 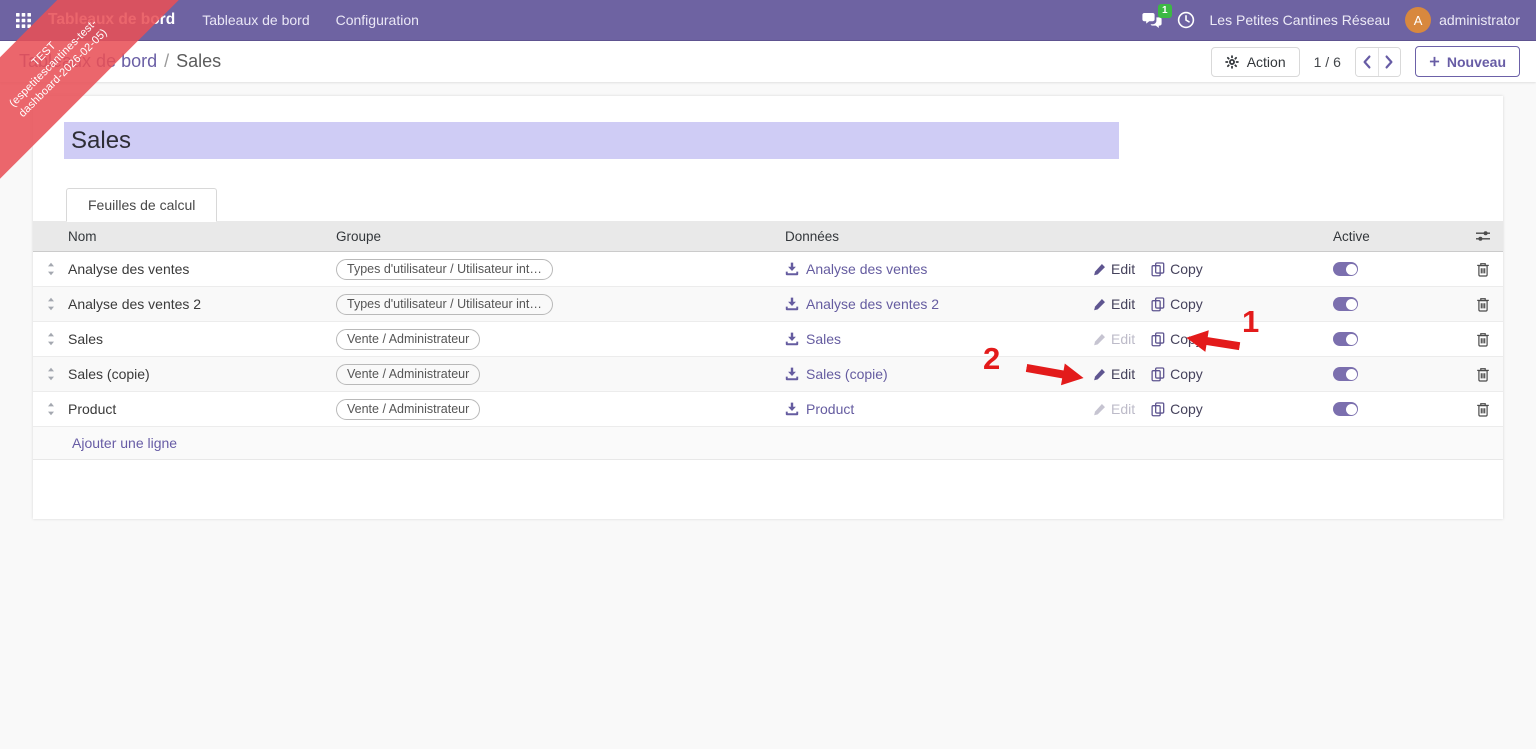 I want to click on activities-button, so click(x=1186, y=20).